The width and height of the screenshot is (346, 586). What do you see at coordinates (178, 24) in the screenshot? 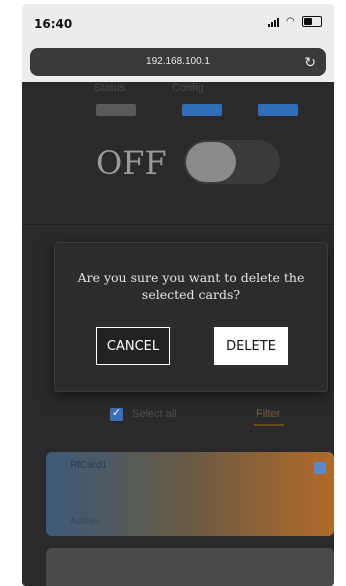
I see `status-bar: 16:40 ◠` at bounding box center [178, 24].